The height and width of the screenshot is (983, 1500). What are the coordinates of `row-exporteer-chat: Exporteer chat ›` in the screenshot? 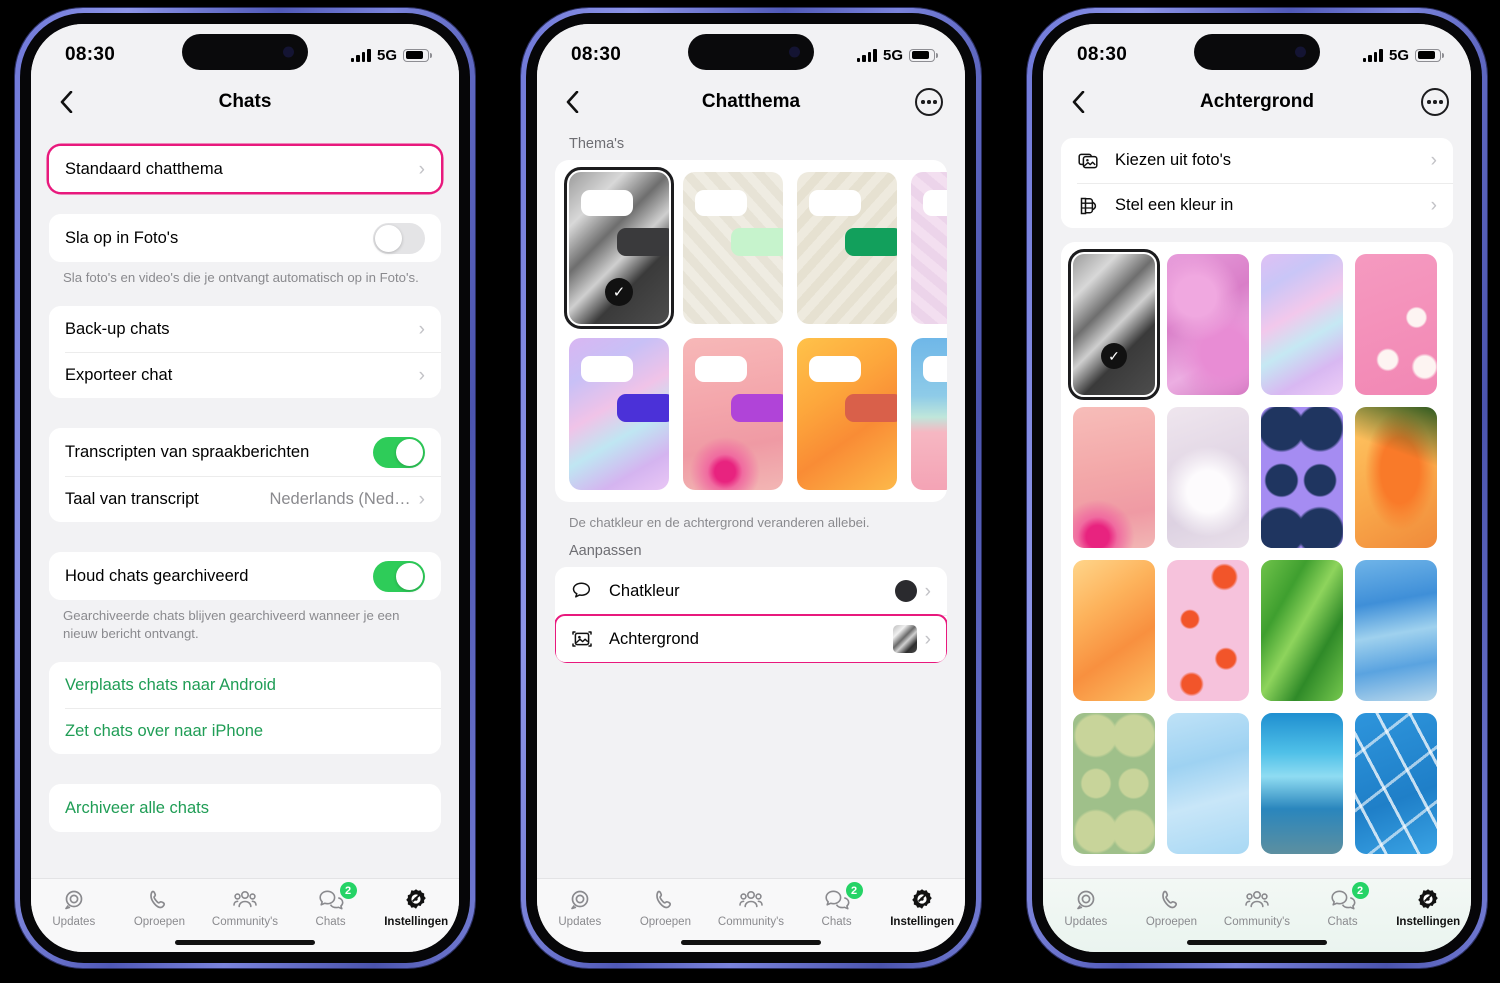 It's located at (245, 375).